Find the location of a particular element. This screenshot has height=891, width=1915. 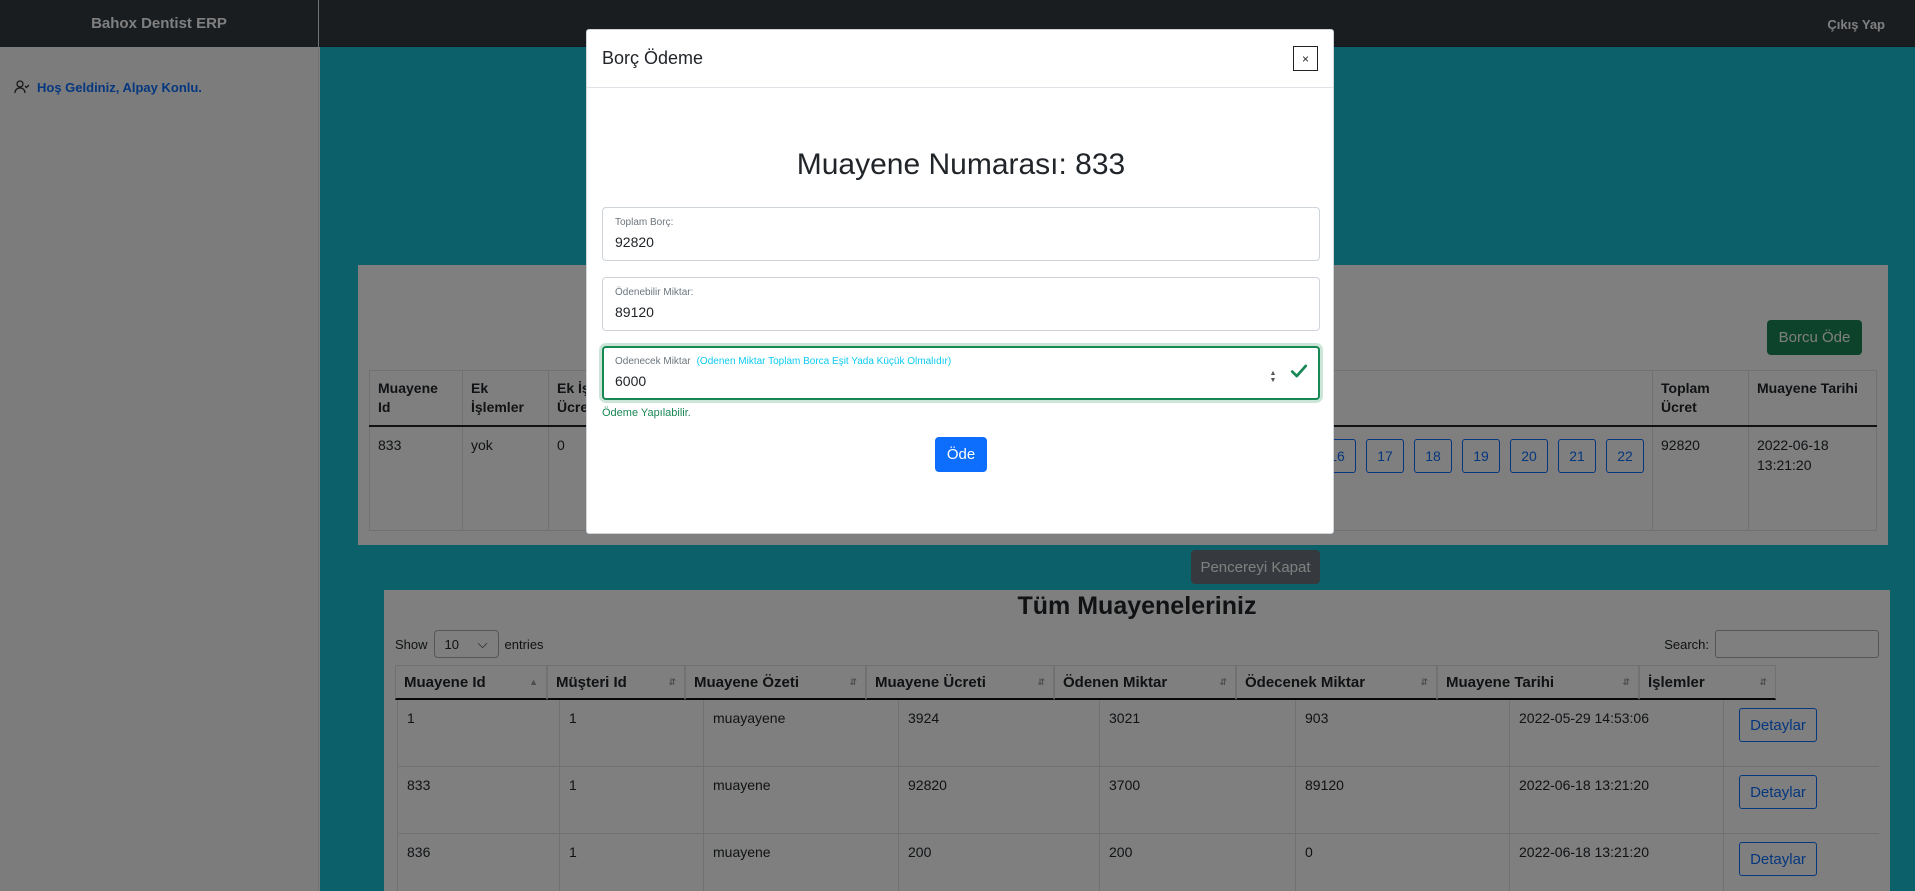

check-icon is located at coordinates (1299, 371).